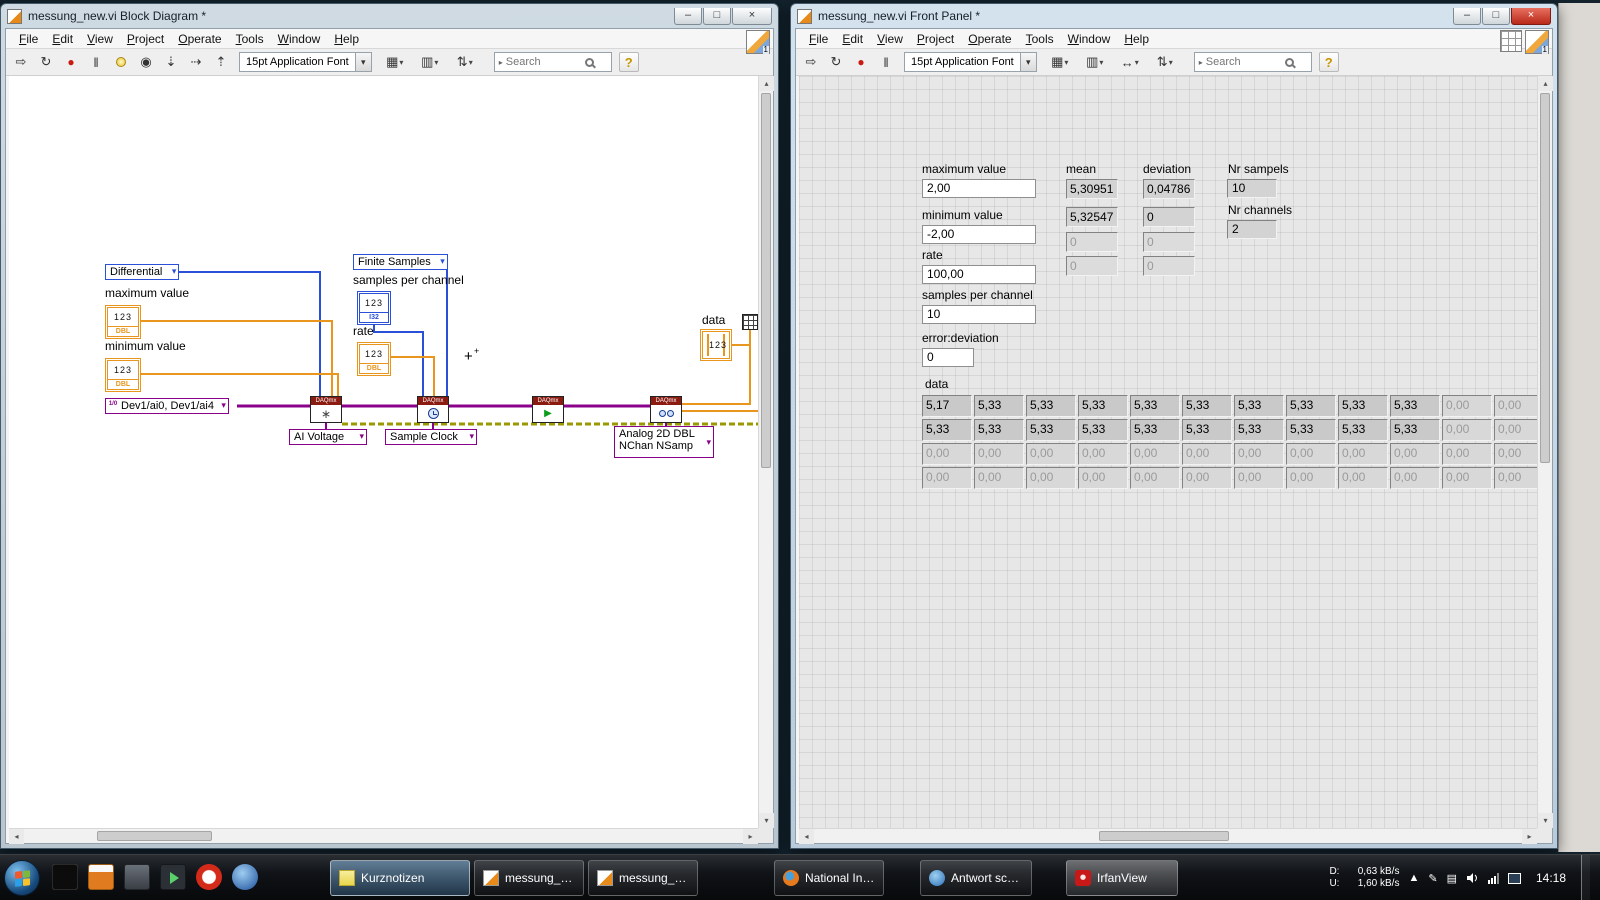 This screenshot has height=900, width=1600. I want to click on data-cell-2-3: 0,00, so click(1103, 454).